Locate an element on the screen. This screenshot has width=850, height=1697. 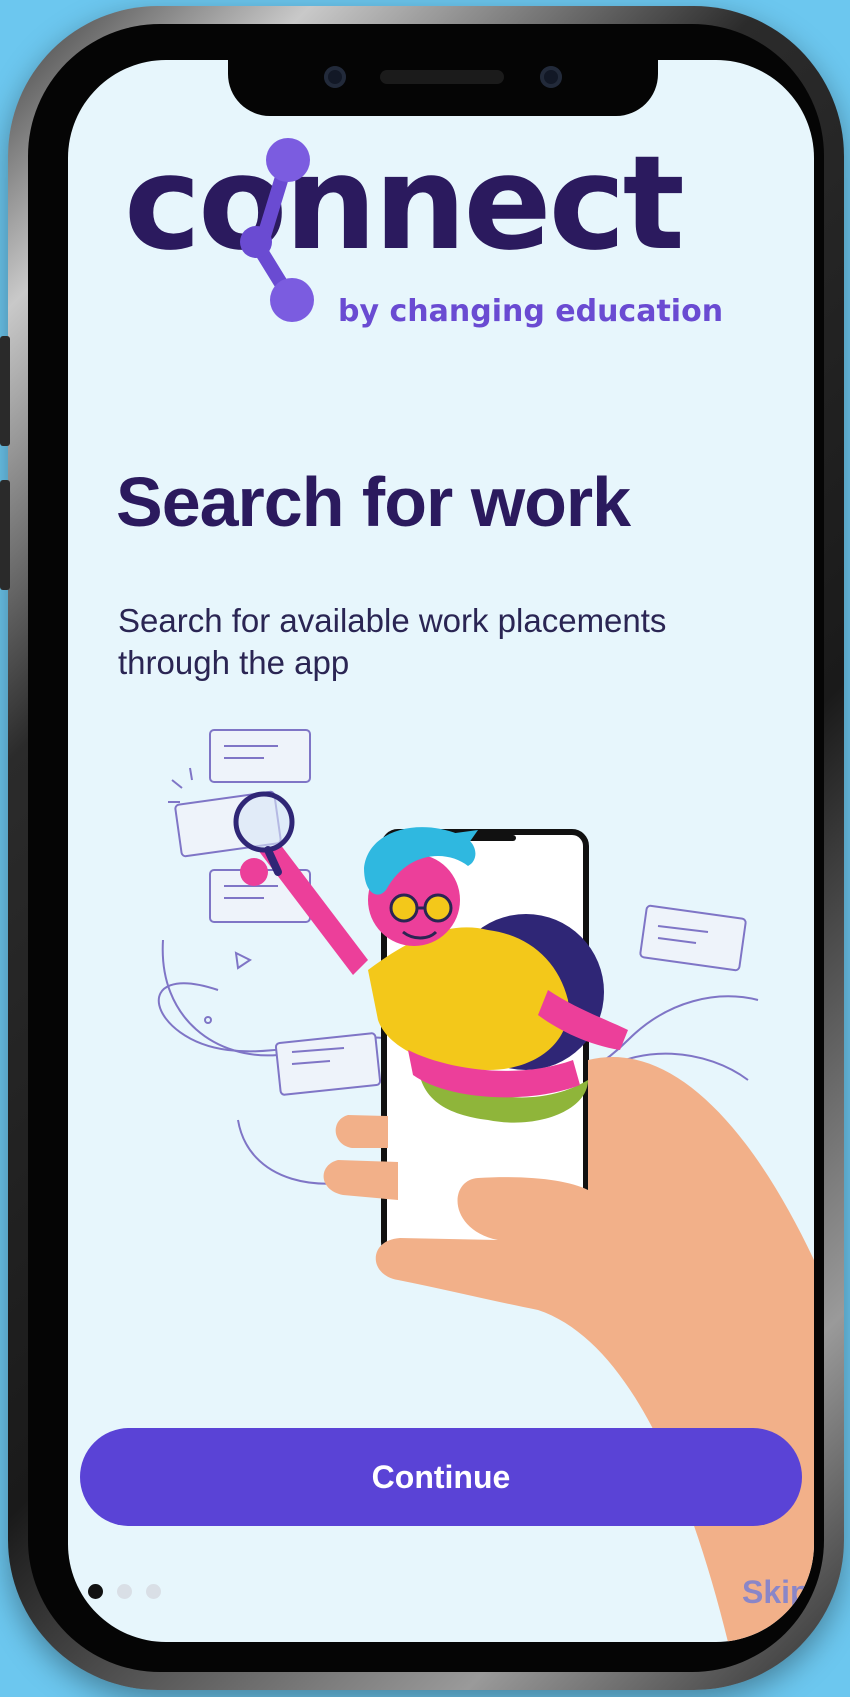
brand-tagline: by changing education is located at coordinates (531, 311).